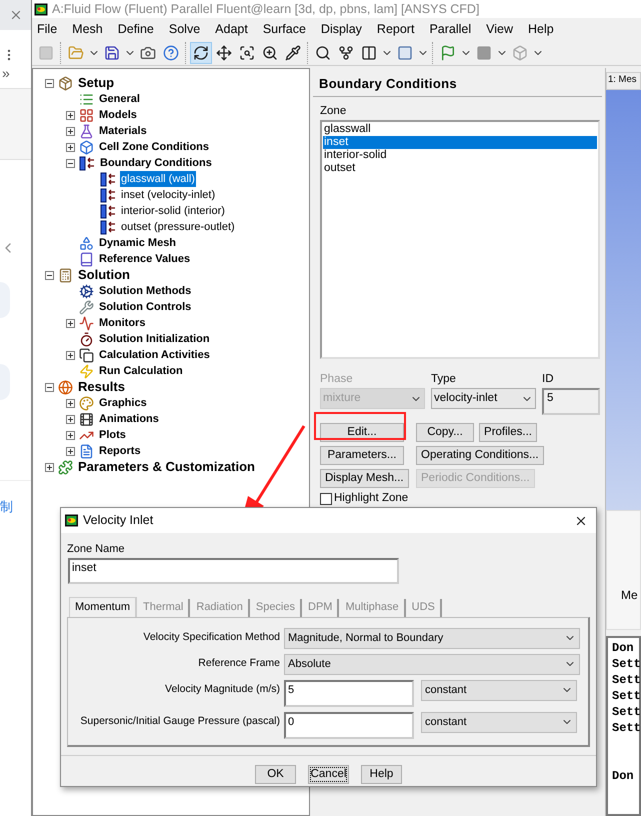 This screenshot has width=641, height=816. Describe the element at coordinates (460, 155) in the screenshot. I see `zone-item: interior-solid` at that location.